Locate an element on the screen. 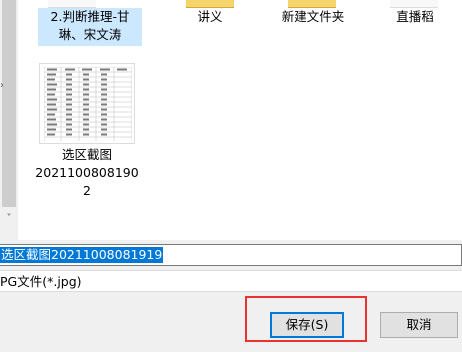 This screenshot has width=462, height=352. filetype-select: PG文件(*.jpg) is located at coordinates (231, 281).